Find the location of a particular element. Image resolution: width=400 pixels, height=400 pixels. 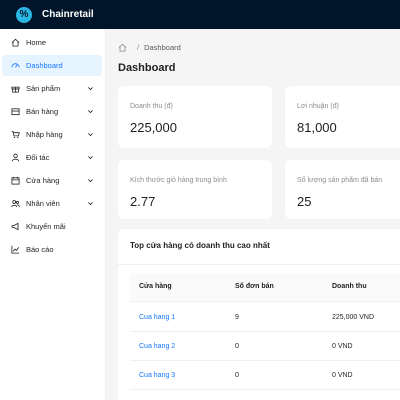

stat-value: 225,000 is located at coordinates (153, 127).